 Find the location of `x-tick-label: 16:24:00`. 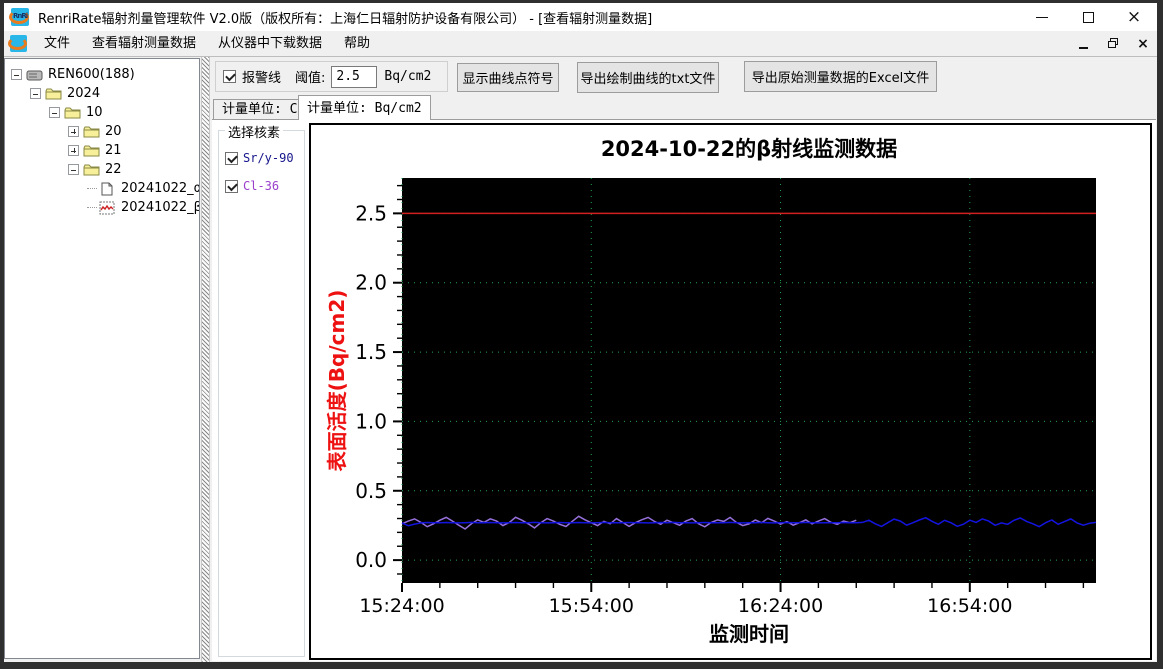

x-tick-label: 16:24:00 is located at coordinates (780, 606).